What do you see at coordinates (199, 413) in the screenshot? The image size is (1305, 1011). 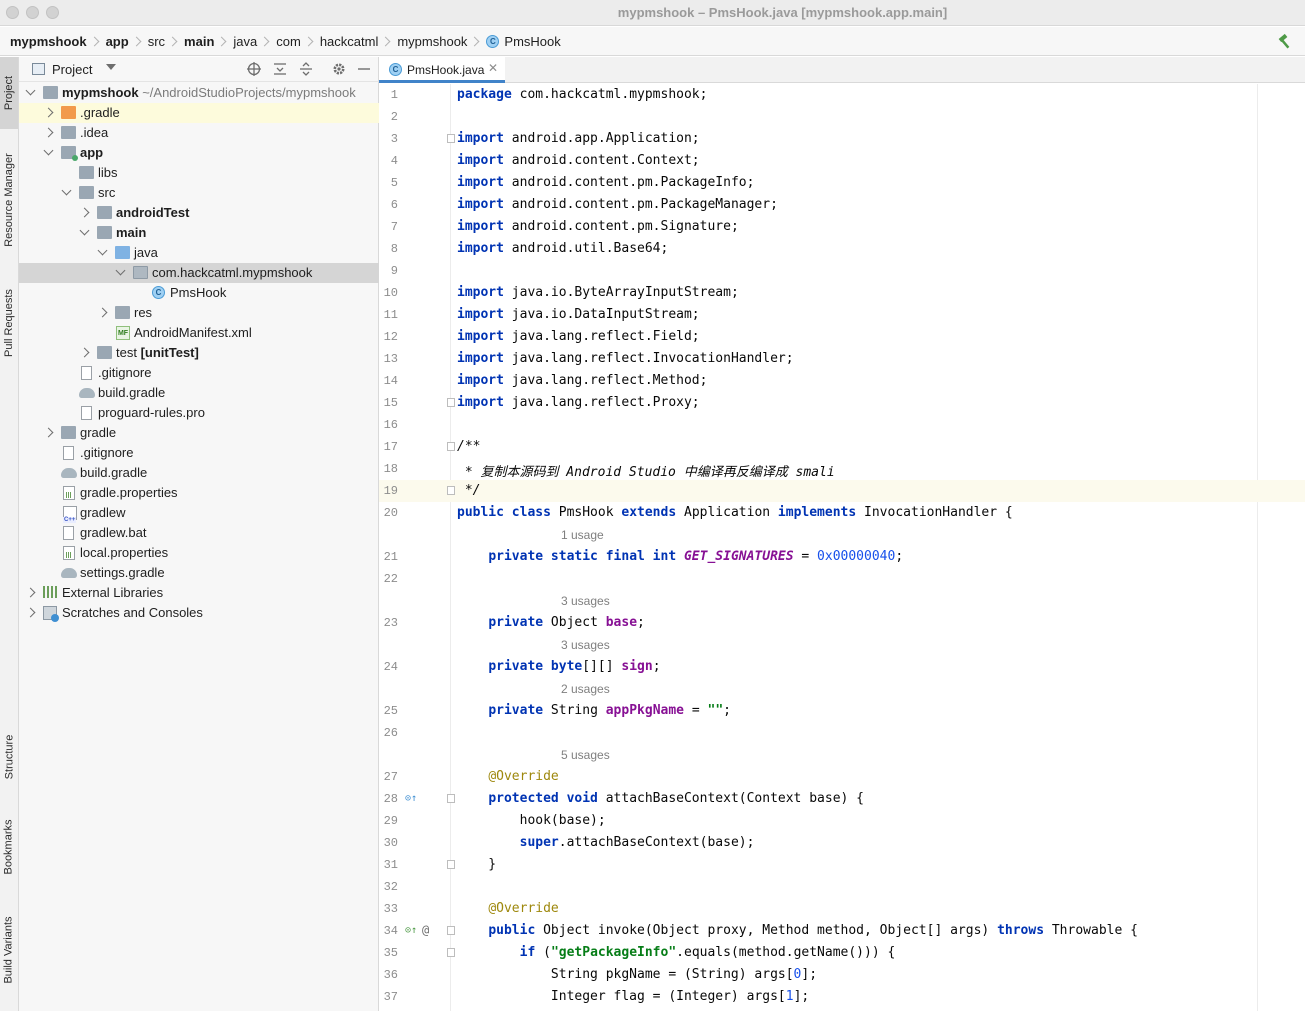 I see `tree-item: proguard-rules.pro` at bounding box center [199, 413].